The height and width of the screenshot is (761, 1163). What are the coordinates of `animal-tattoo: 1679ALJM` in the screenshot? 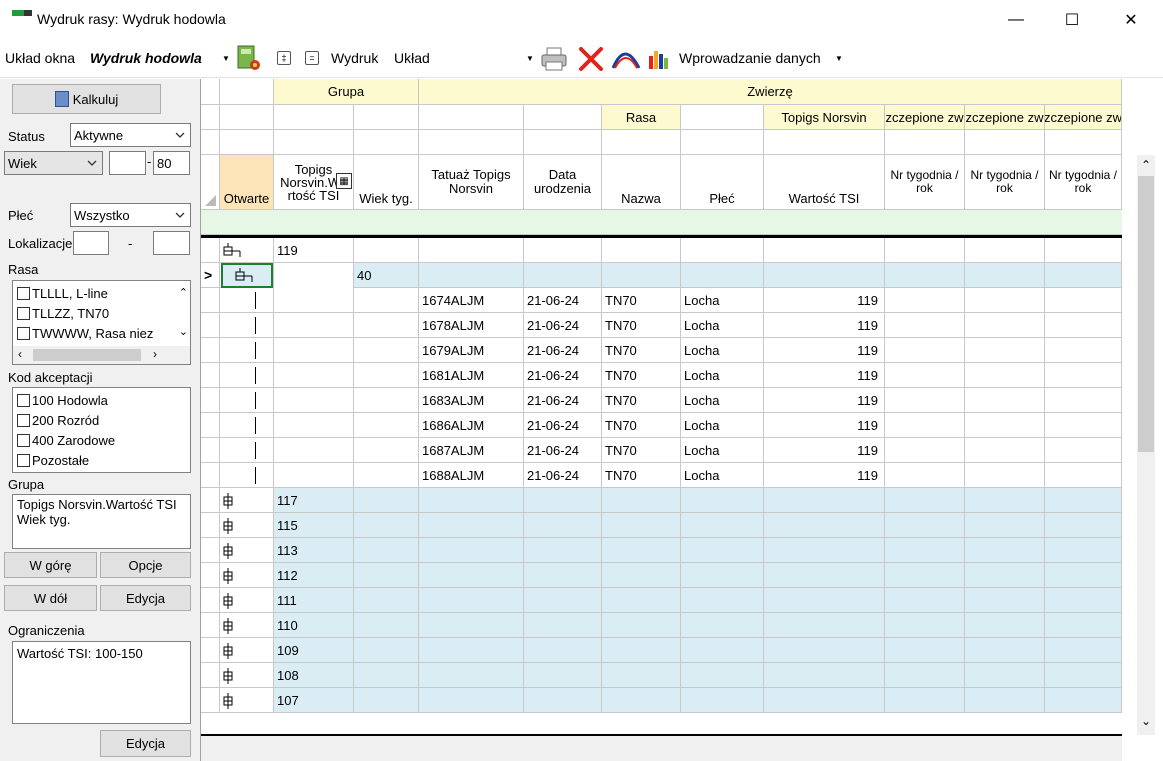 It's located at (471, 350).